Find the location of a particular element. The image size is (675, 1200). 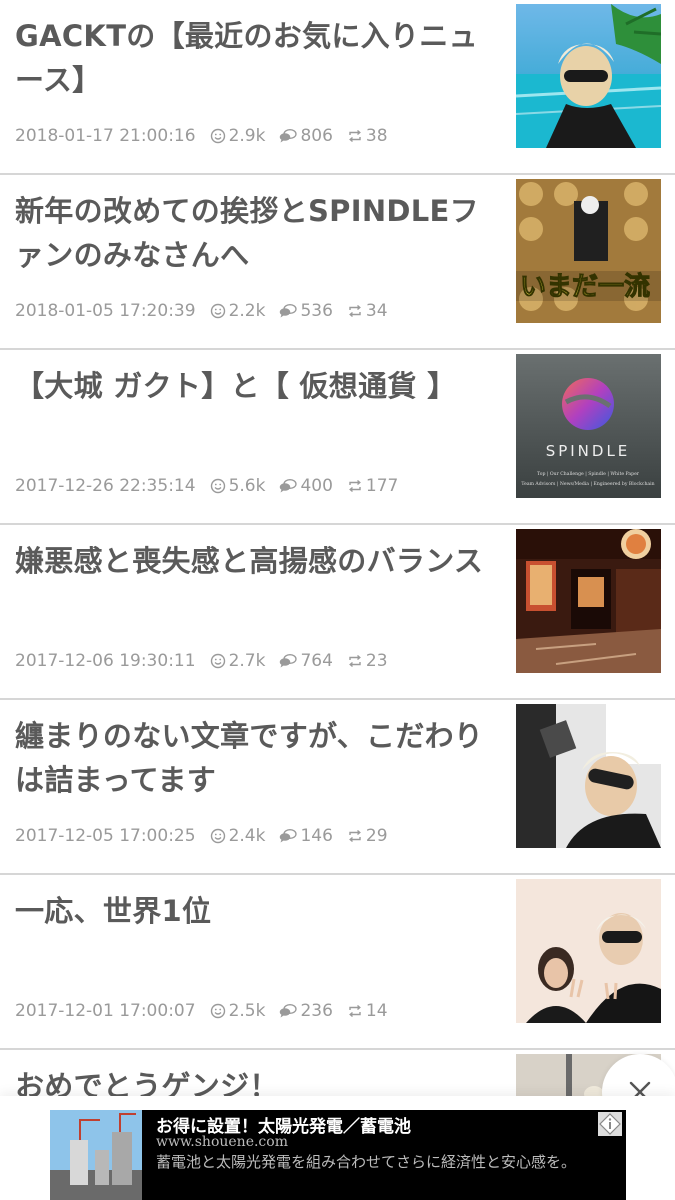

sunglasses-man-selfie-image is located at coordinates (588, 776).